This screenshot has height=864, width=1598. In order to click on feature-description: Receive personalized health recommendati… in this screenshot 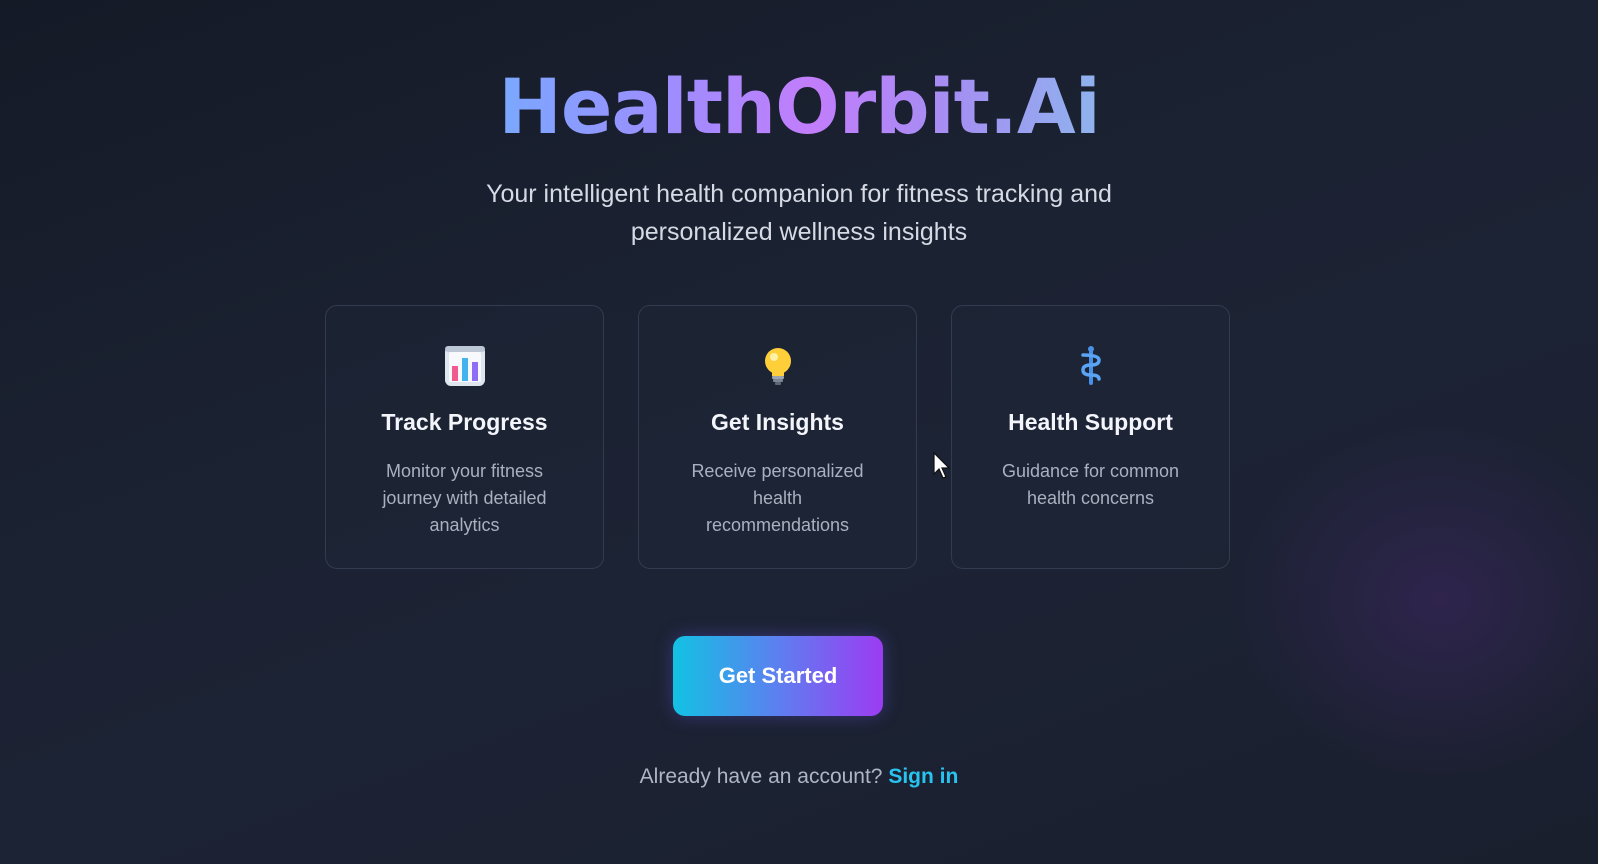, I will do `click(777, 498)`.